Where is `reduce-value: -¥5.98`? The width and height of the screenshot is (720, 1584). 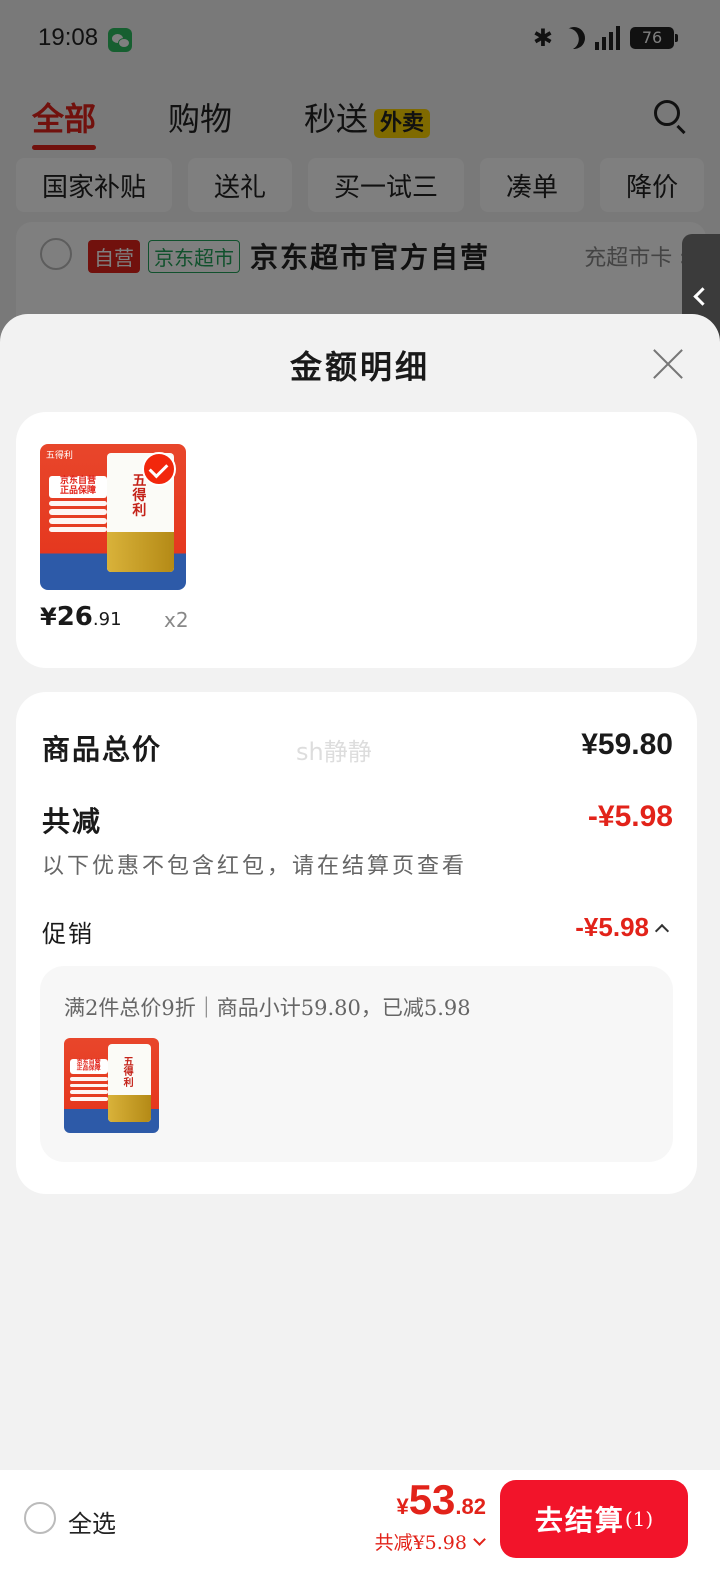 reduce-value: -¥5.98 is located at coordinates (630, 816).